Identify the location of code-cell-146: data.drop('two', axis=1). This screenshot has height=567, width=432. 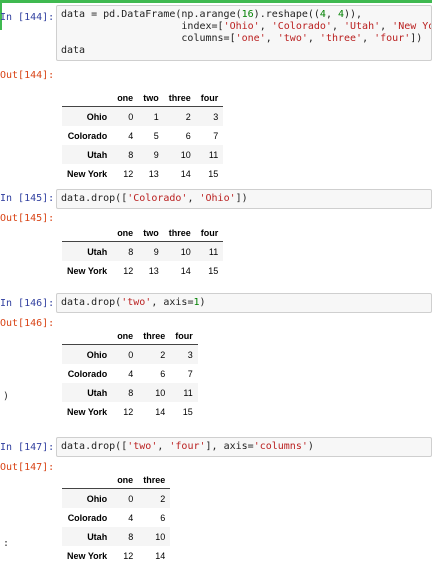
(244, 303).